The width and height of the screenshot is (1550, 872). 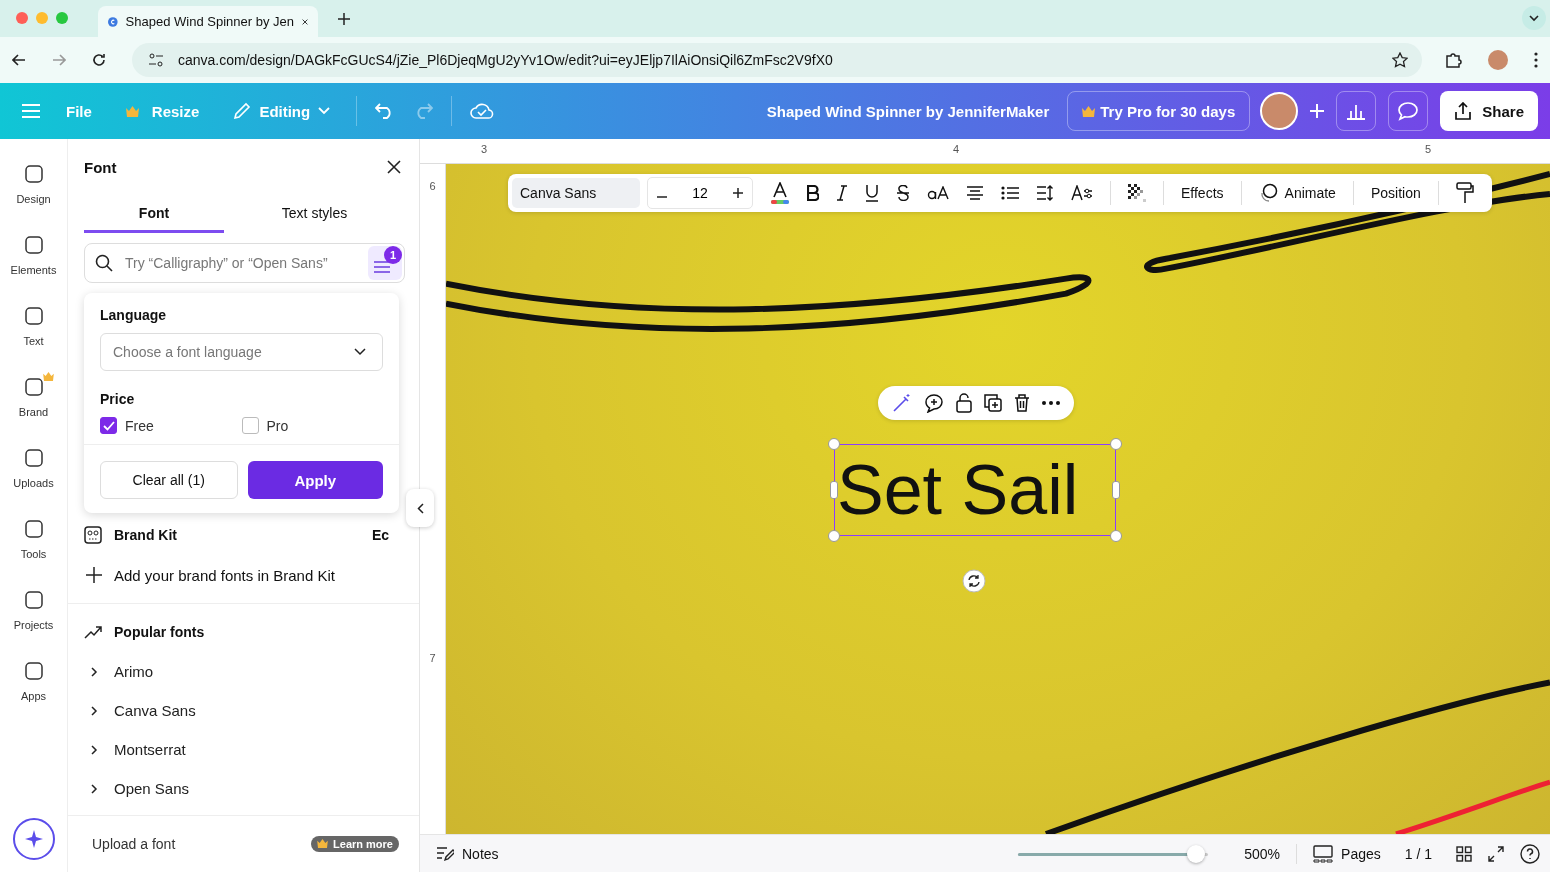 What do you see at coordinates (33, 549) in the screenshot?
I see `sidebar-item: Tools` at bounding box center [33, 549].